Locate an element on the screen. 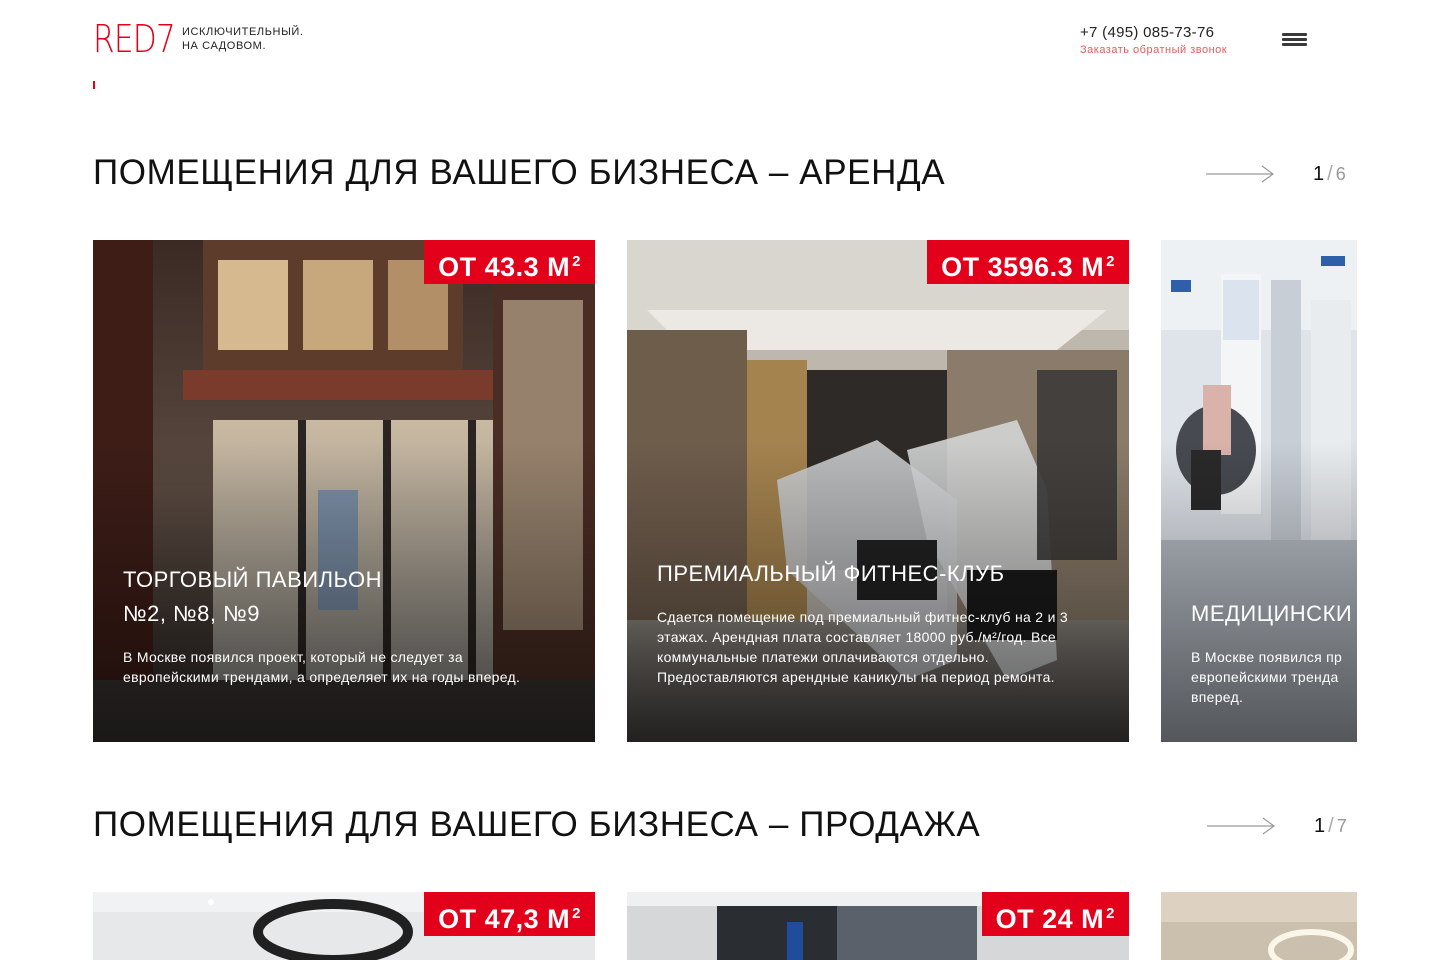 The image size is (1440, 960). card-title-line-1: ПРЕМИАЛЬНЫЙ ФИТНЕС-КЛУБ is located at coordinates (831, 573).